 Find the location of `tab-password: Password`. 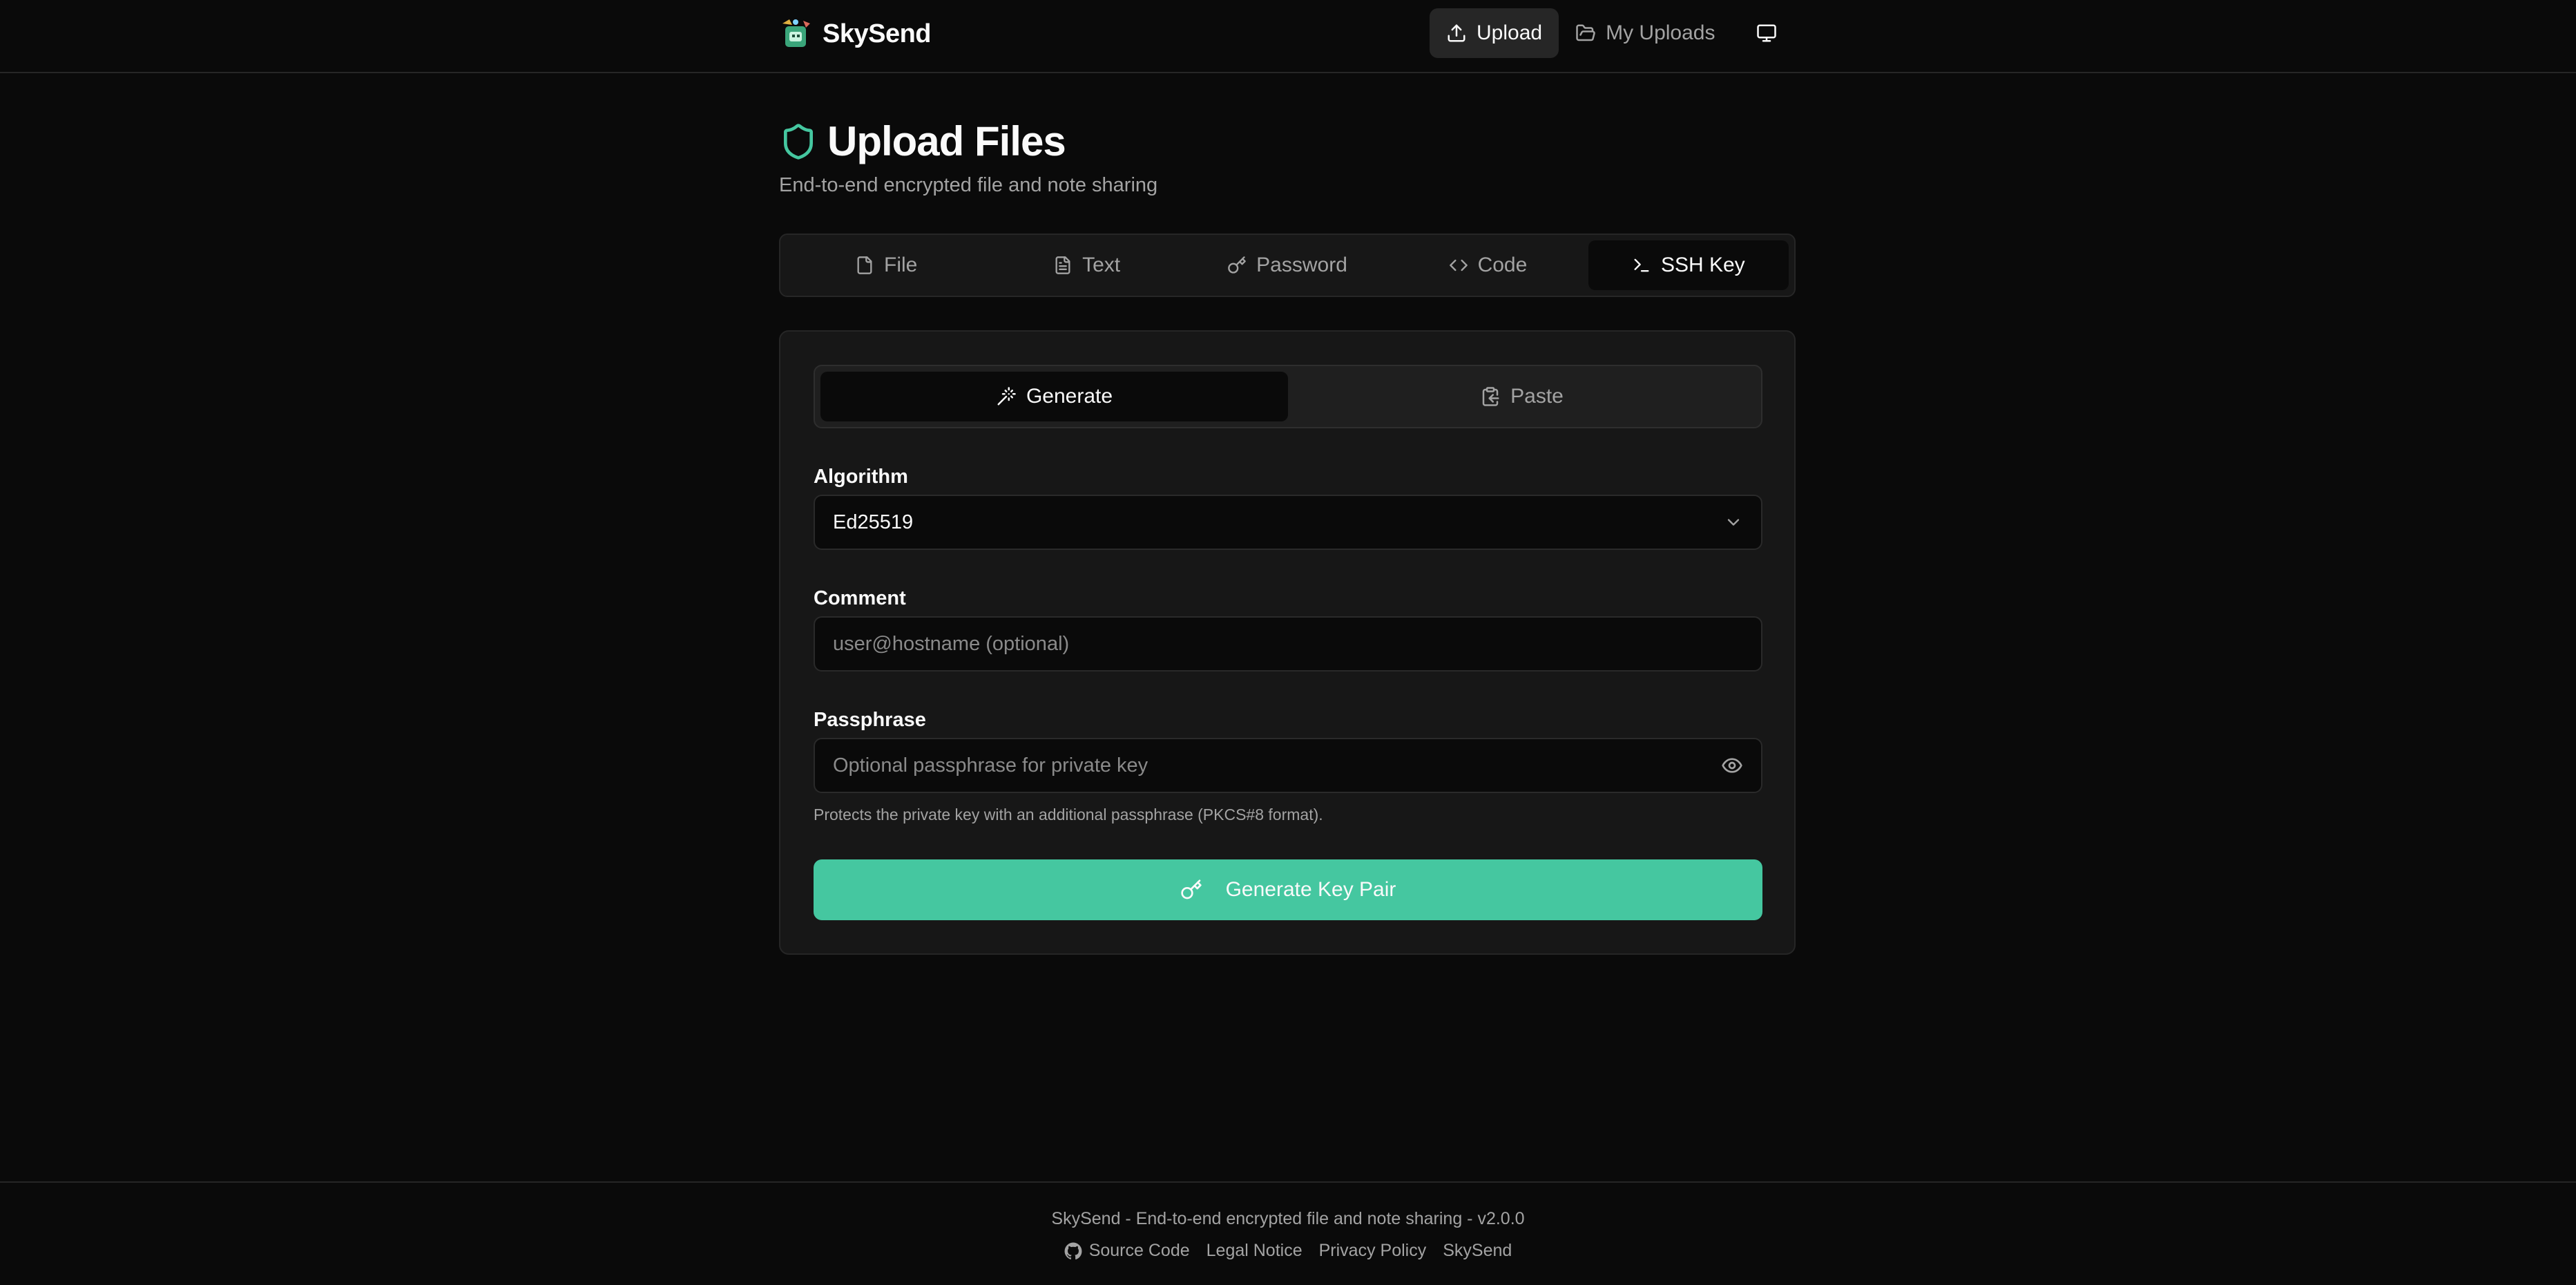

tab-password: Password is located at coordinates (1287, 265).